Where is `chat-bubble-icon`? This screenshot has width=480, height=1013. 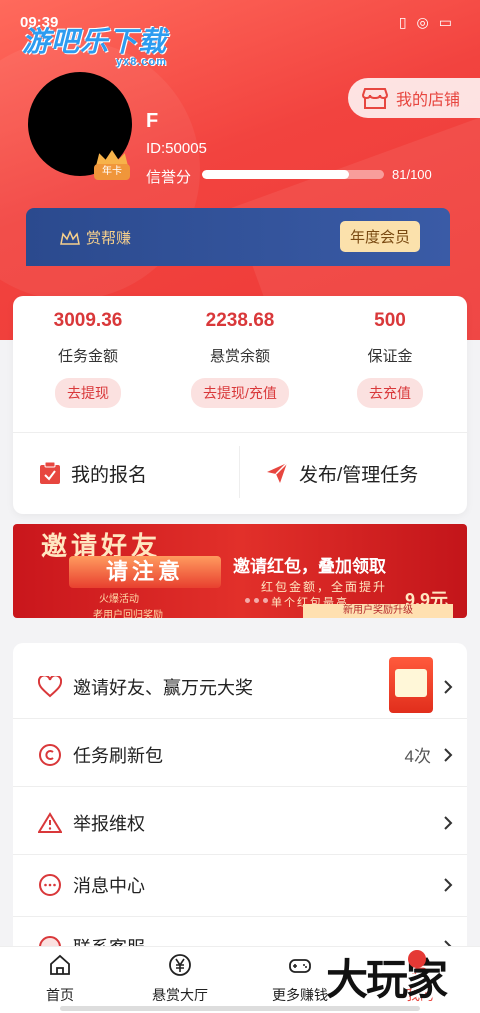
chat-bubble-icon is located at coordinates (50, 885).